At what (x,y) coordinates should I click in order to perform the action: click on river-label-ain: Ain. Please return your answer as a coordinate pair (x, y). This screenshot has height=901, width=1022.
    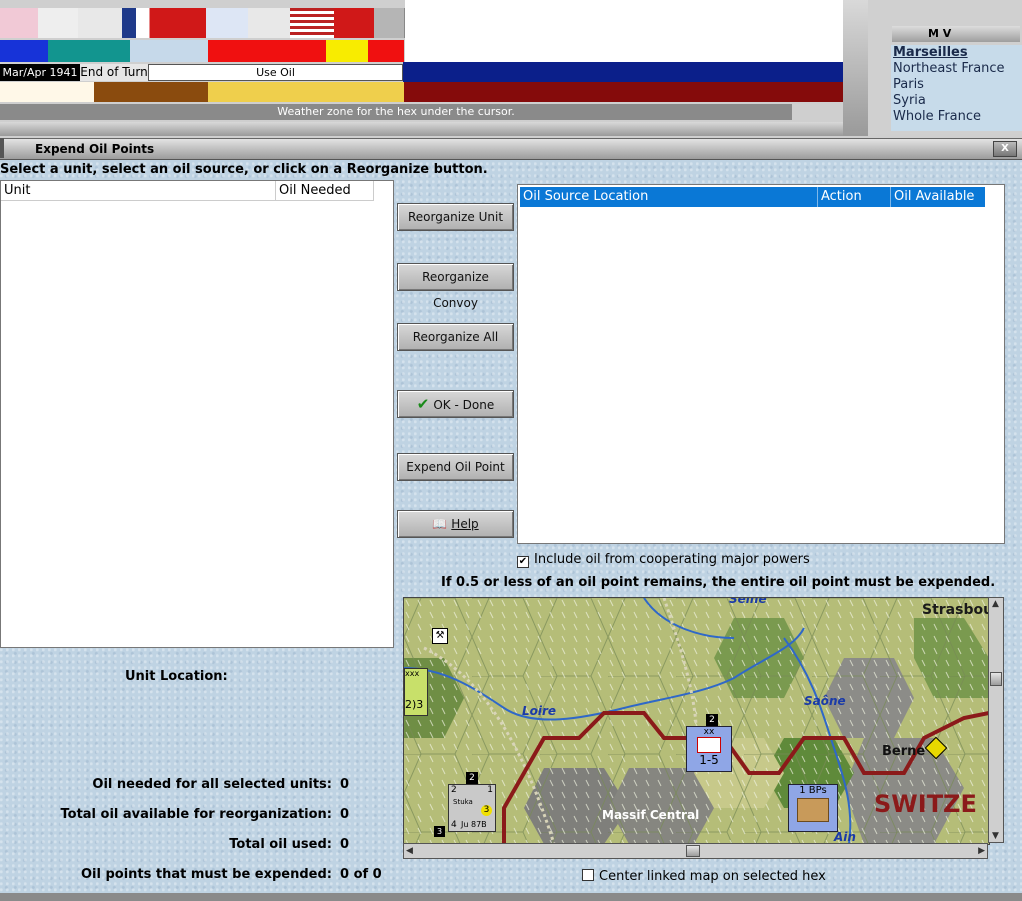
    Looking at the image, I should click on (845, 837).